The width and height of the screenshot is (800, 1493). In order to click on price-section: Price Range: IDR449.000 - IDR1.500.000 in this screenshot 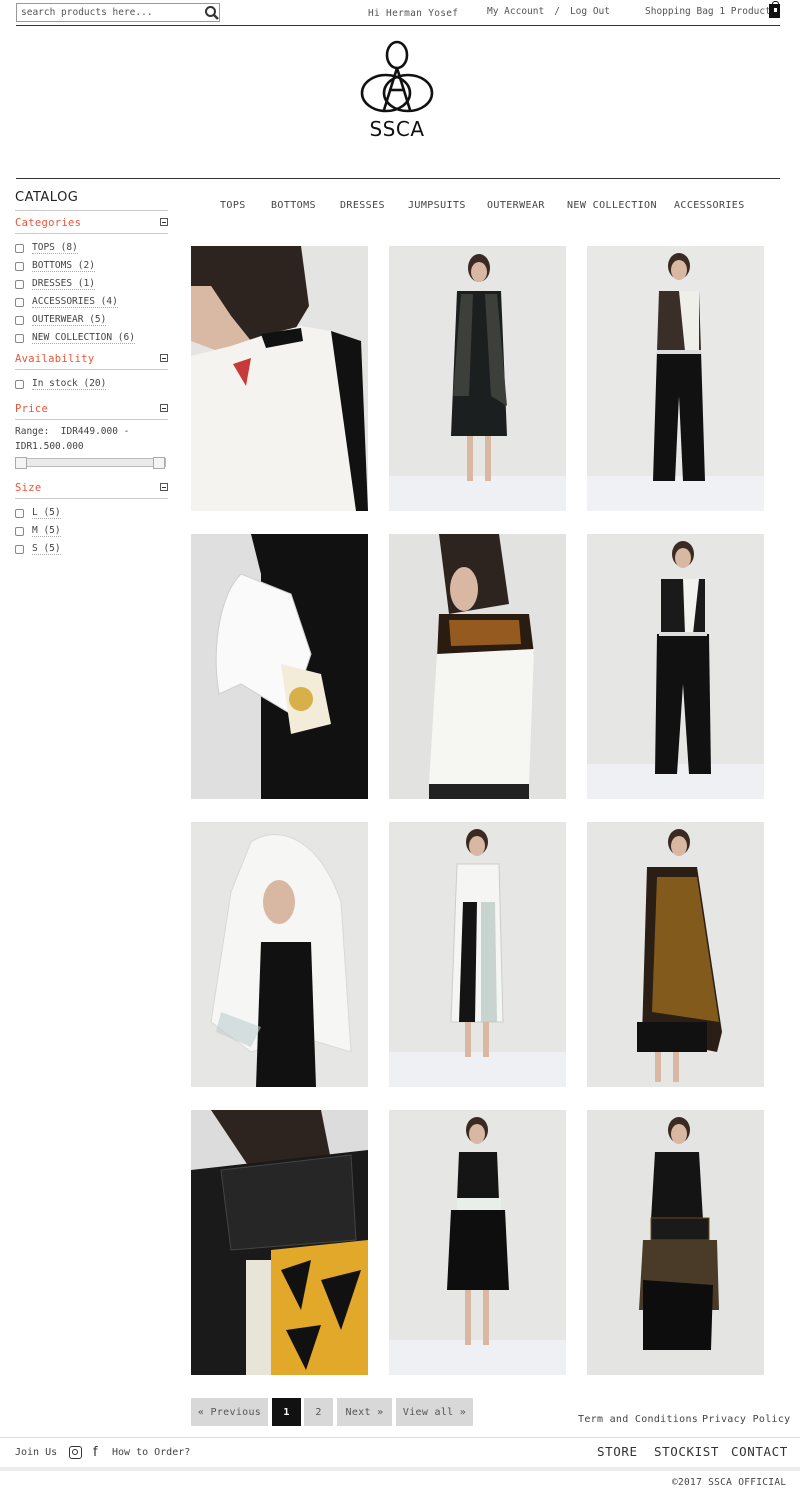, I will do `click(91, 435)`.